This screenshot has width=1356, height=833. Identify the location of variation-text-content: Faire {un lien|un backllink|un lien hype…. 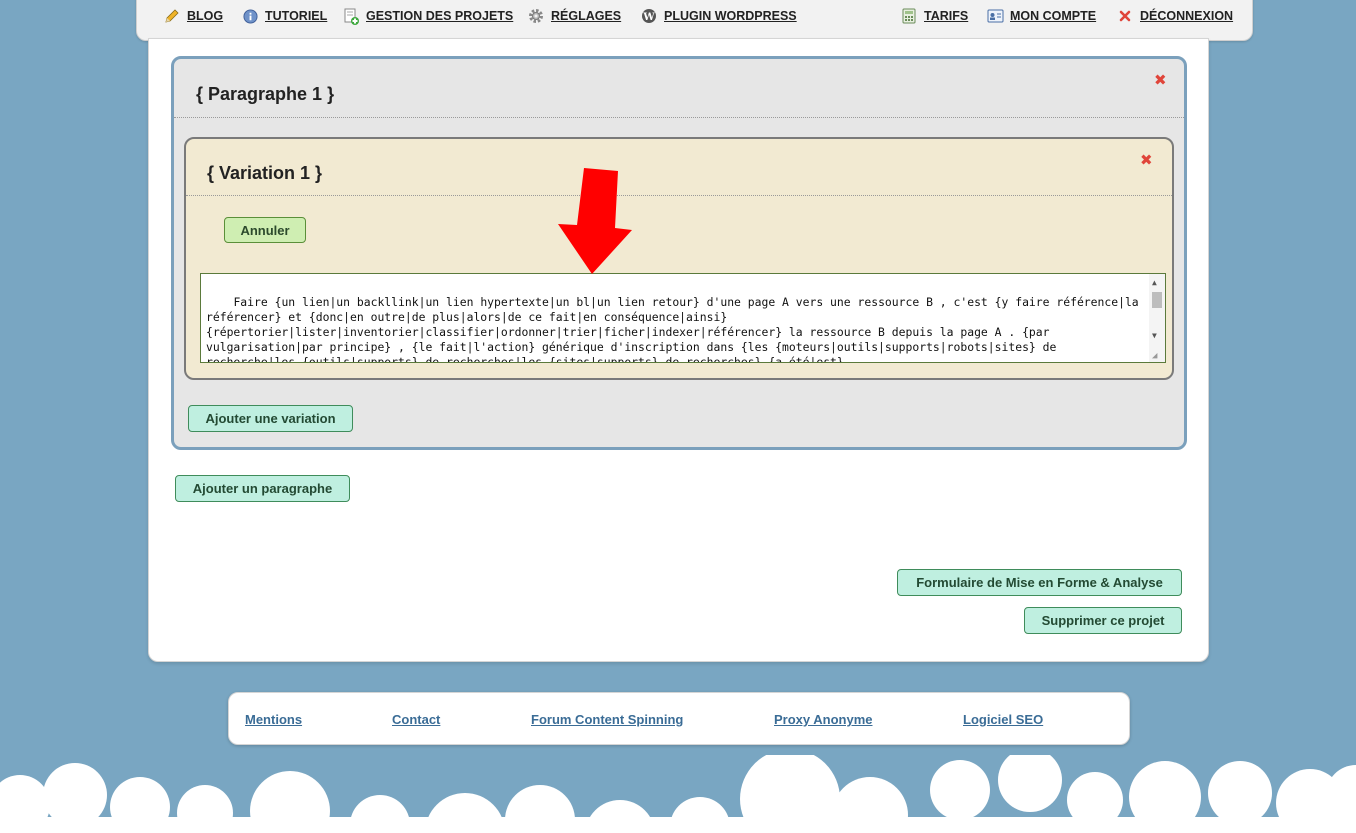
(672, 329).